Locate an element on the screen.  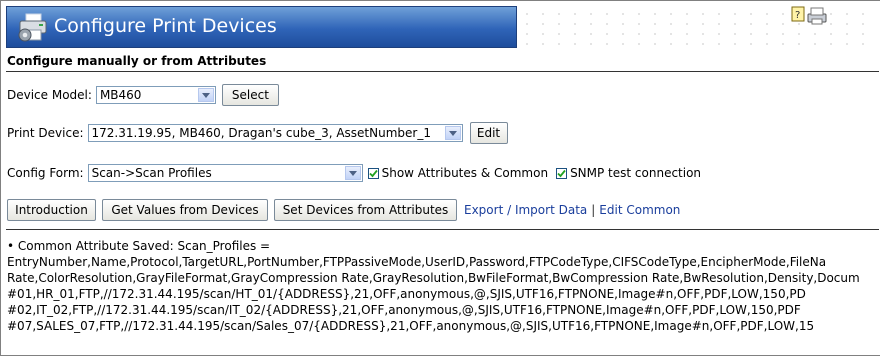
show-attributes-checkbox is located at coordinates (373, 173).